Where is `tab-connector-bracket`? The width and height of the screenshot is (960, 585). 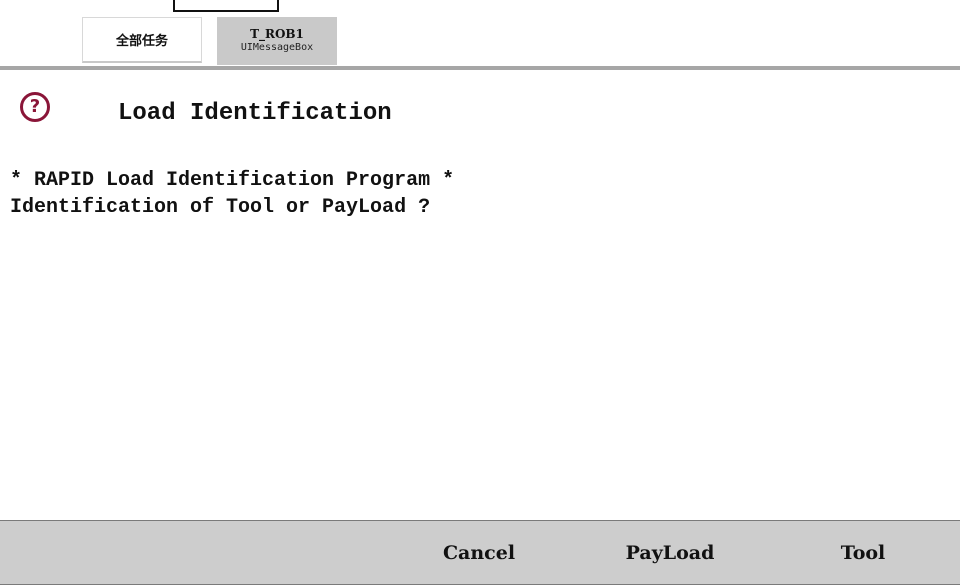 tab-connector-bracket is located at coordinates (226, 6).